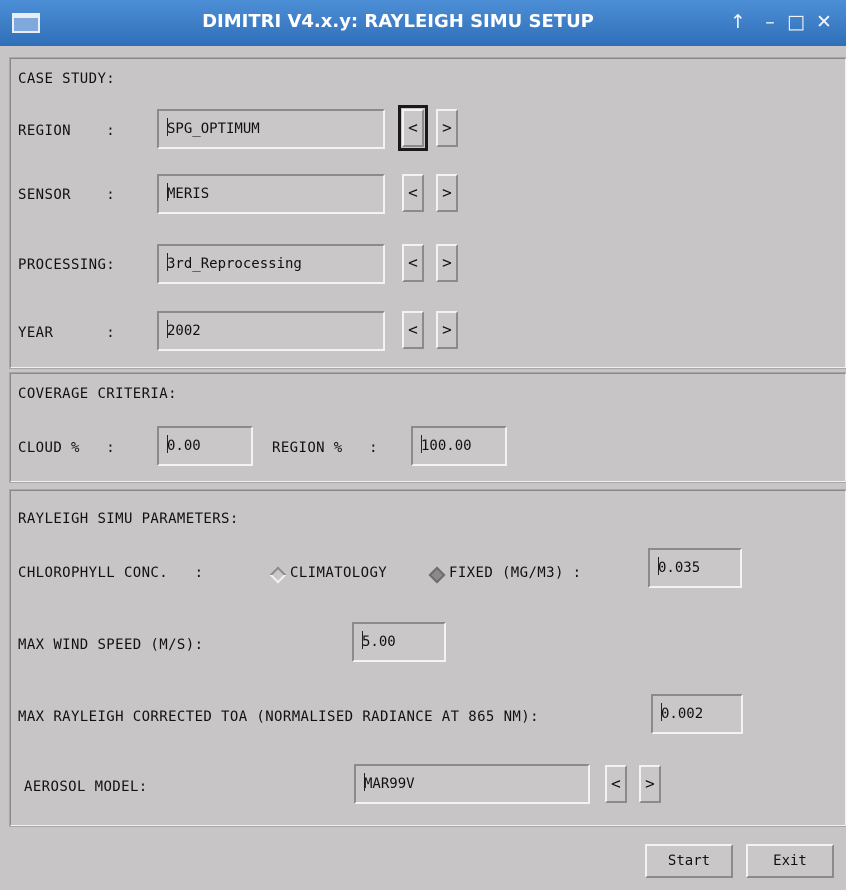 The width and height of the screenshot is (846, 890). What do you see at coordinates (399, 642) in the screenshot?
I see `wind-field: 5.00` at bounding box center [399, 642].